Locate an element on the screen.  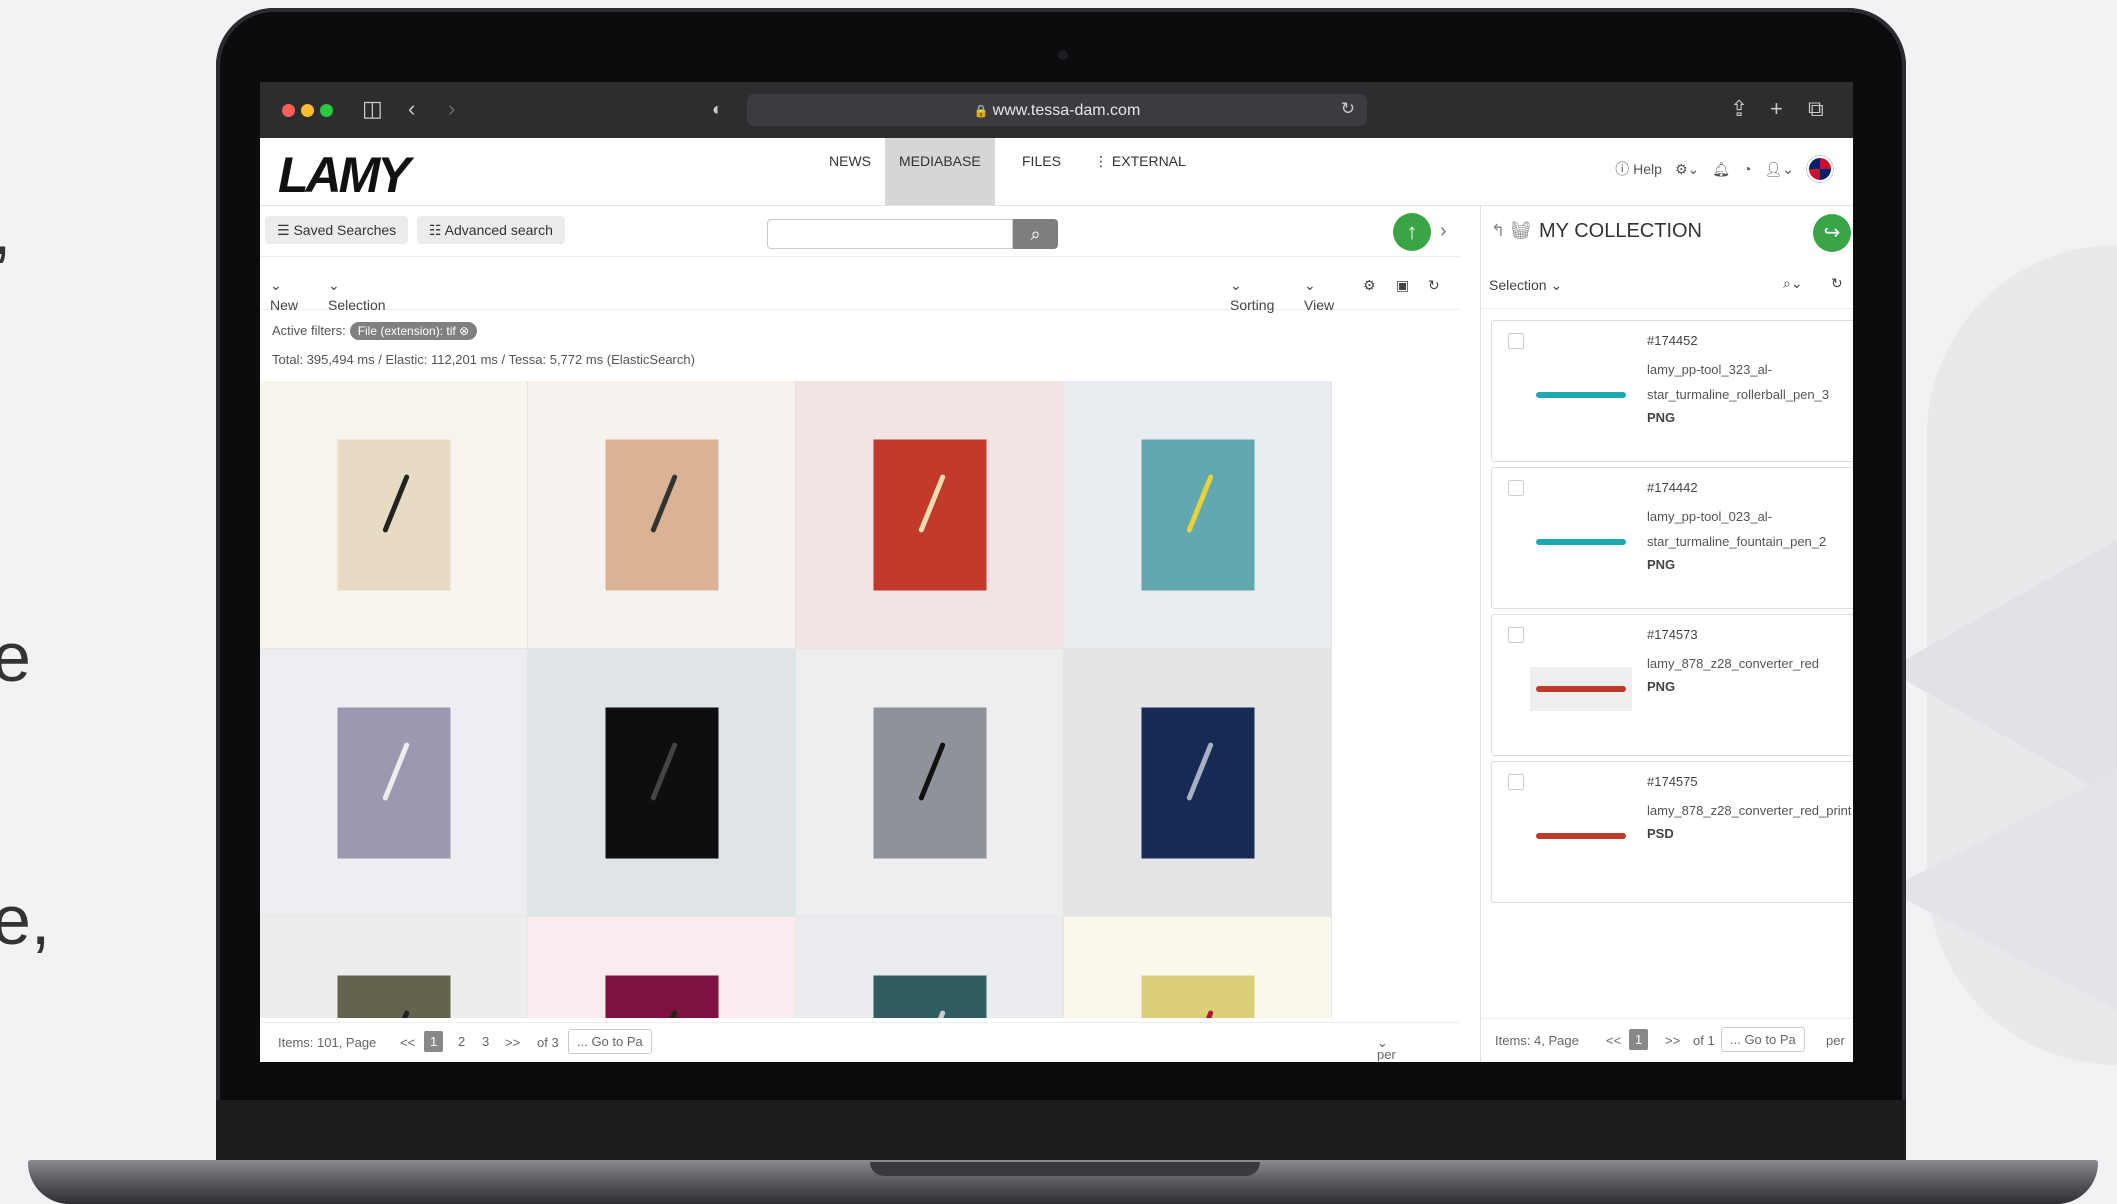
sidebar-icon: ◫ is located at coordinates (372, 109).